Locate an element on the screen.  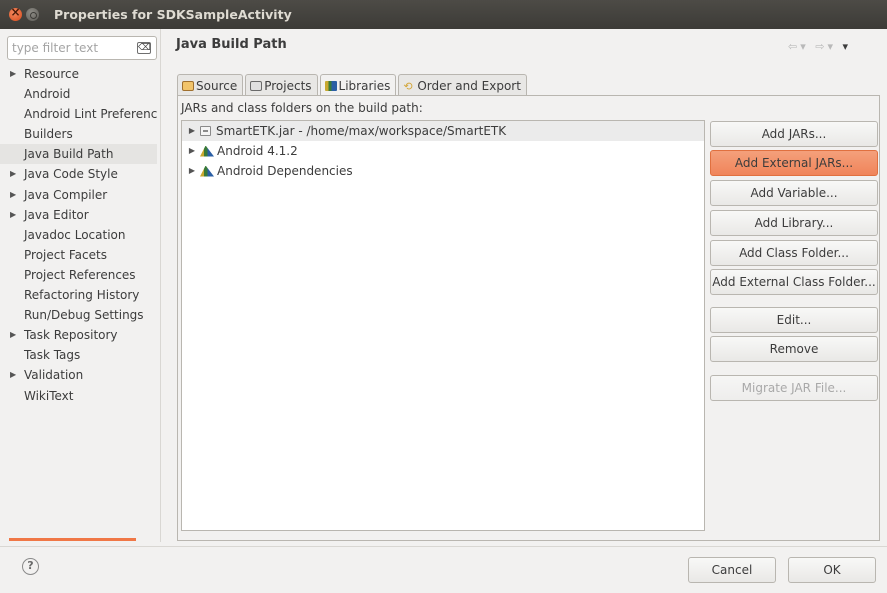
filter-box: ⌫ is located at coordinates (82, 48).